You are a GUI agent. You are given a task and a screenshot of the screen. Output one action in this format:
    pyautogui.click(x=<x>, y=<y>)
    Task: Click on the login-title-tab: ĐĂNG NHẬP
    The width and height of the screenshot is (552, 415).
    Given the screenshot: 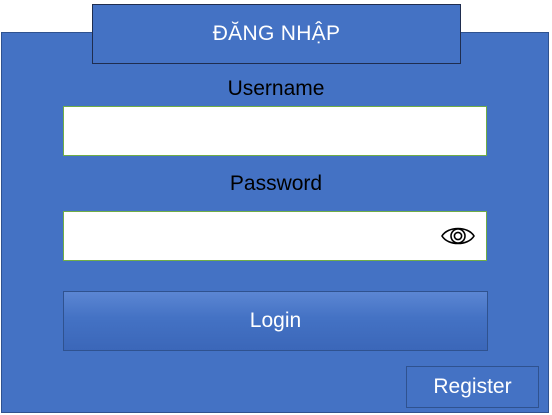 What is the action you would take?
    pyautogui.click(x=276, y=34)
    